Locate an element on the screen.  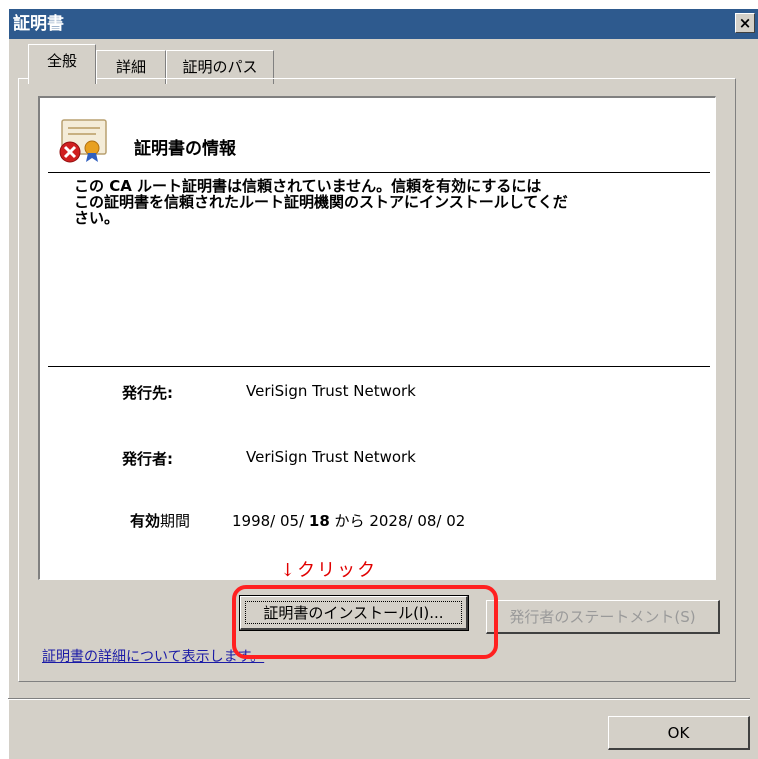
tab-general-label: 全般 is located at coordinates (61, 61).